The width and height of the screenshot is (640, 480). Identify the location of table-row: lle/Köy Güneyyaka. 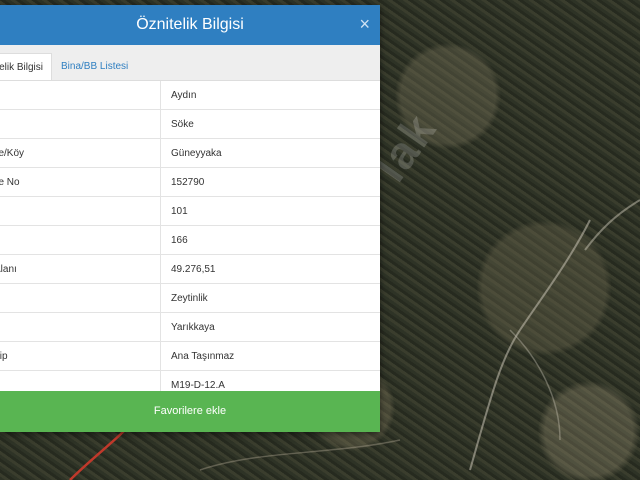
(190, 153).